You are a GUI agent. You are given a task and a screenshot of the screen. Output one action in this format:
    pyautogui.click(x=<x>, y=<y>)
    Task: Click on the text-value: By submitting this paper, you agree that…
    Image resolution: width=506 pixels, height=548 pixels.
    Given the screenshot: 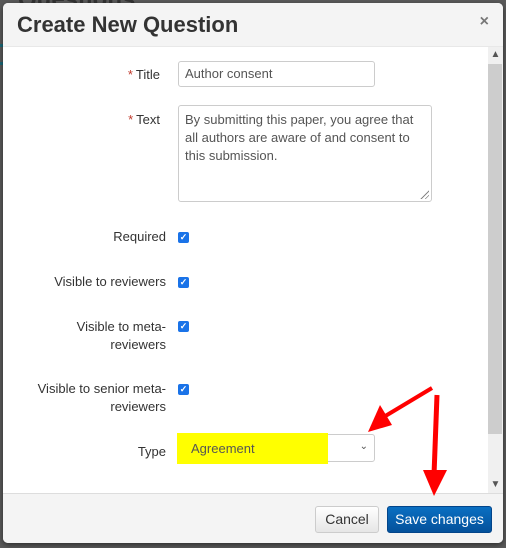 What is the action you would take?
    pyautogui.click(x=299, y=137)
    